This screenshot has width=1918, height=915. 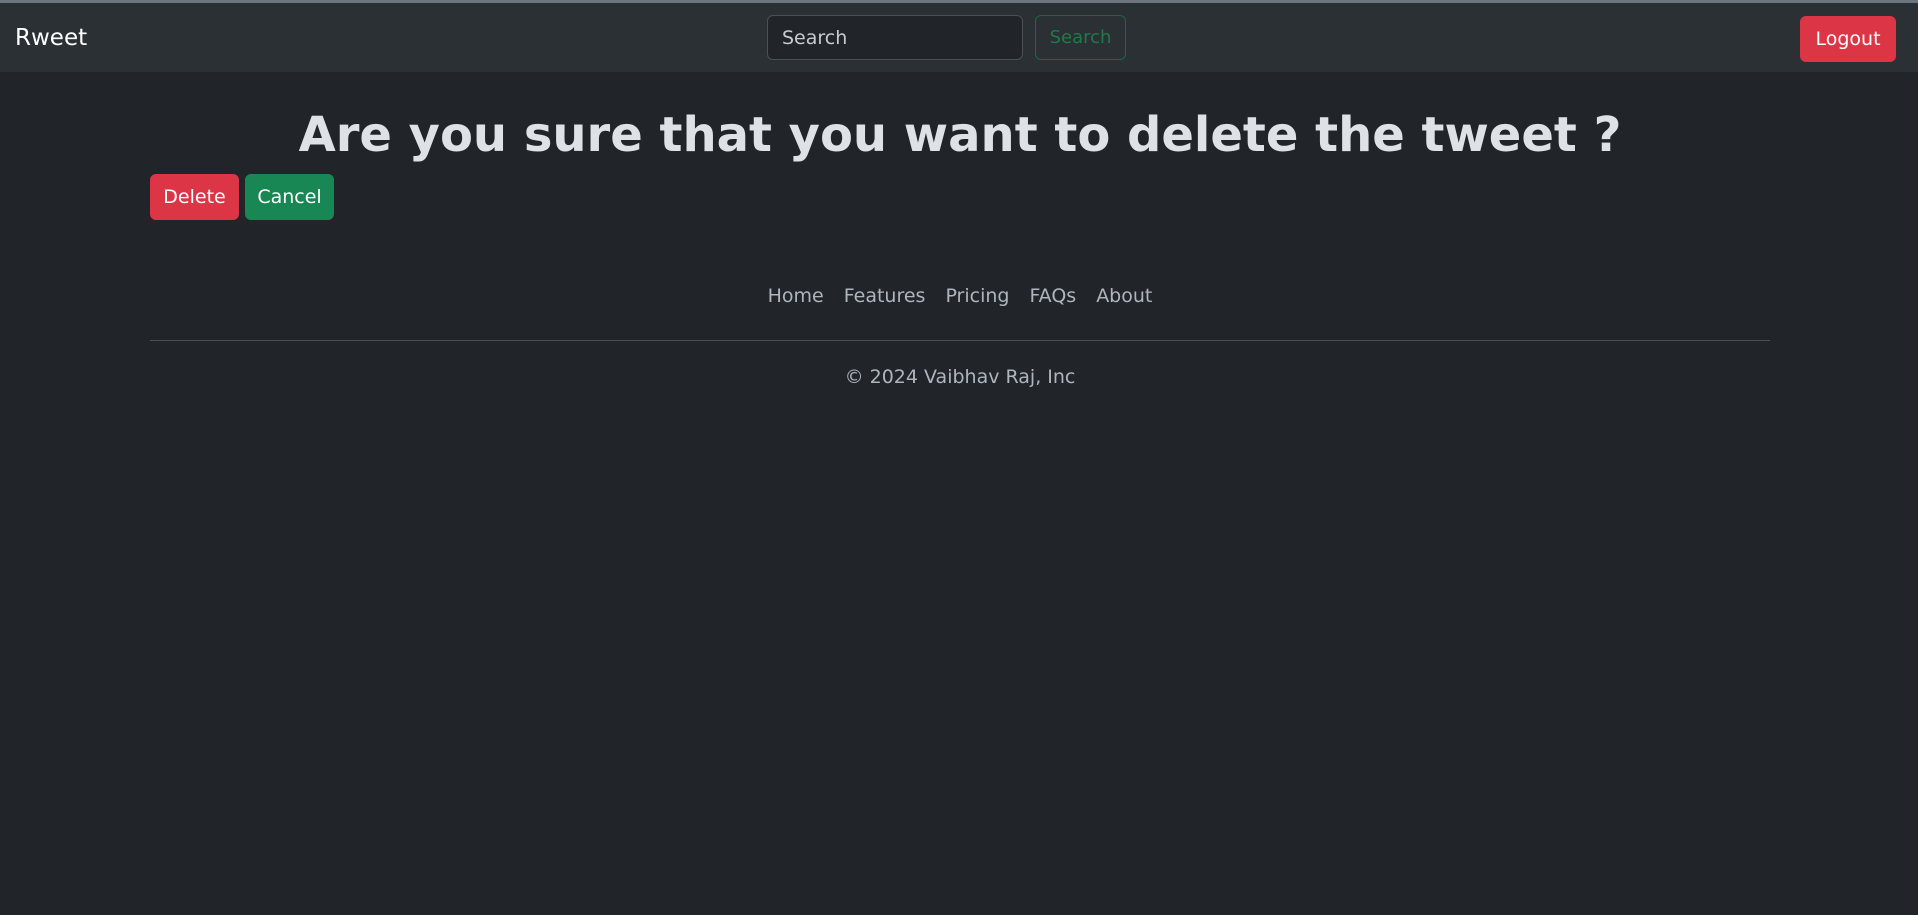 What do you see at coordinates (1848, 39) in the screenshot?
I see `logout-button: Logout` at bounding box center [1848, 39].